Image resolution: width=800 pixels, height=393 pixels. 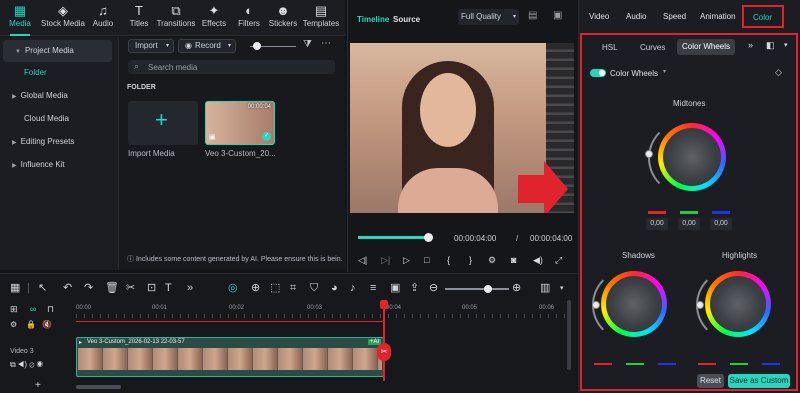 I want to click on layout-grid-icon: ▦, so click(x=15, y=288).